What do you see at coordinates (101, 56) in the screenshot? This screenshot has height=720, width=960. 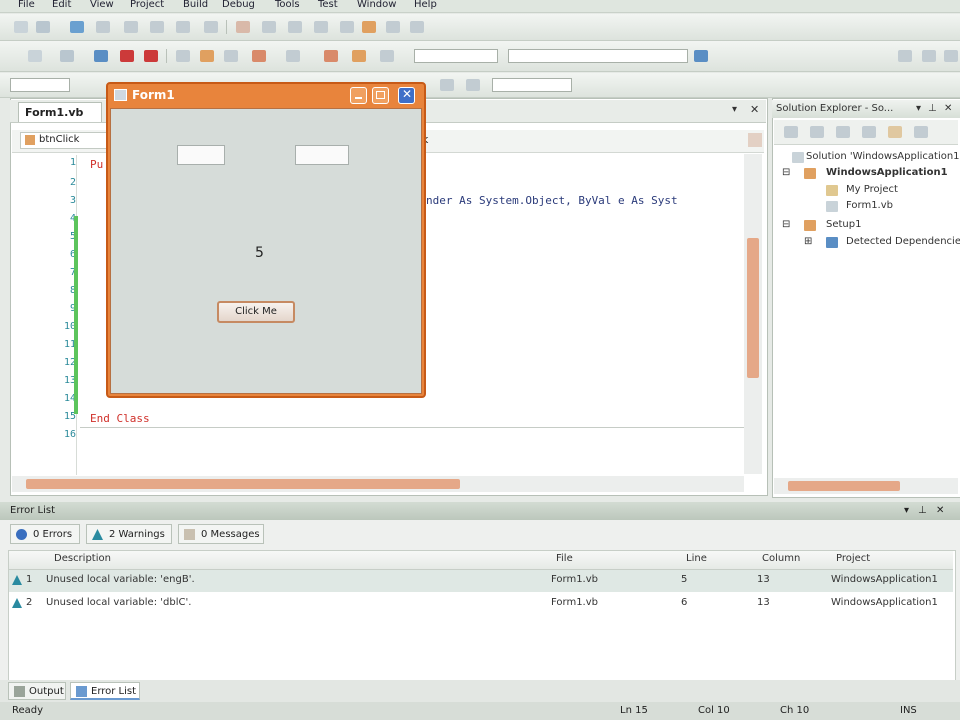 I see `open-icon` at bounding box center [101, 56].